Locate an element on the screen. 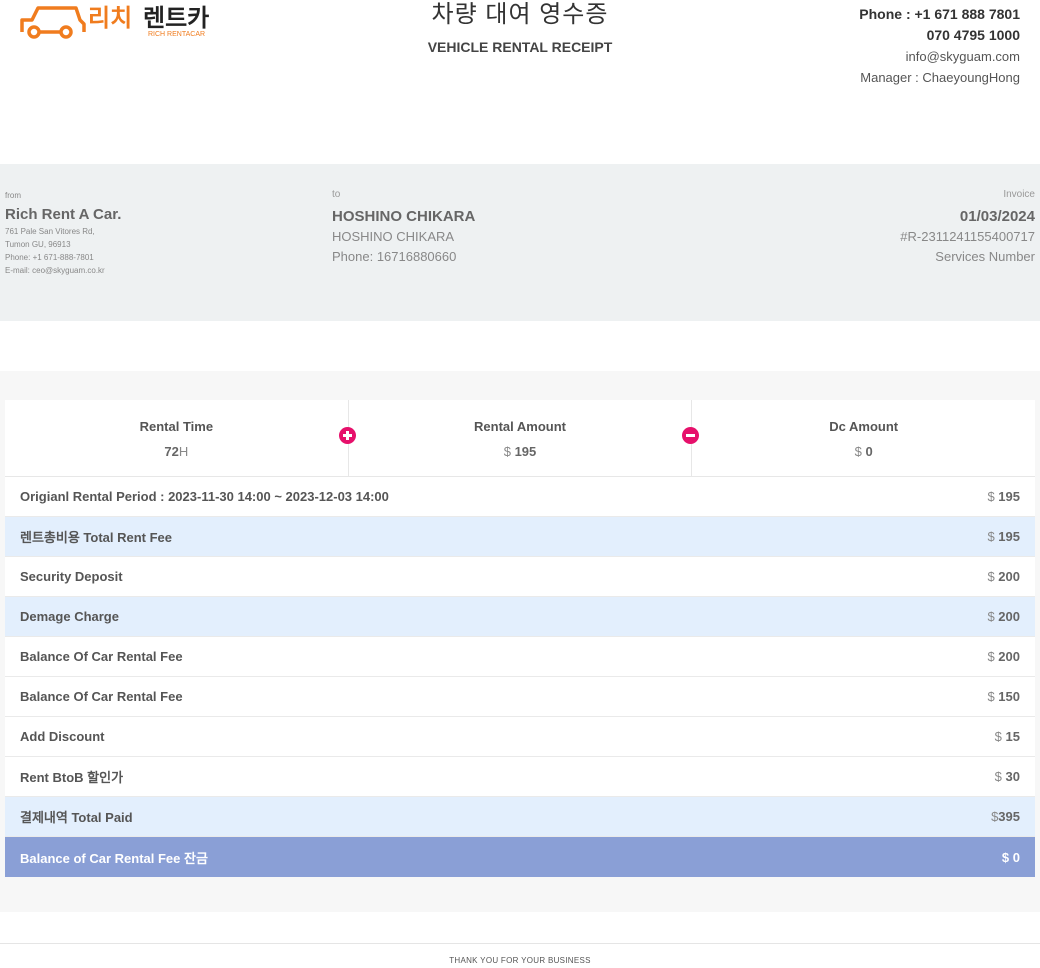 The height and width of the screenshot is (968, 1040). total-rent-fee-row: 렌트총비용 Total Rent Fee $ 195 is located at coordinates (520, 537).